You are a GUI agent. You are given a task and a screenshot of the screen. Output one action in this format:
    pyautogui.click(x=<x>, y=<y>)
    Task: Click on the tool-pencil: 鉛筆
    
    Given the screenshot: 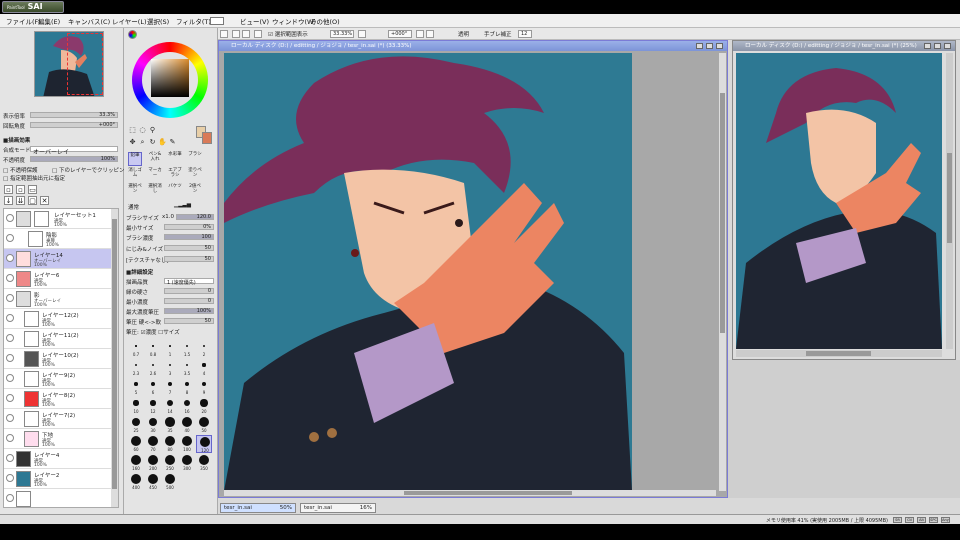 What is the action you would take?
    pyautogui.click(x=135, y=159)
    